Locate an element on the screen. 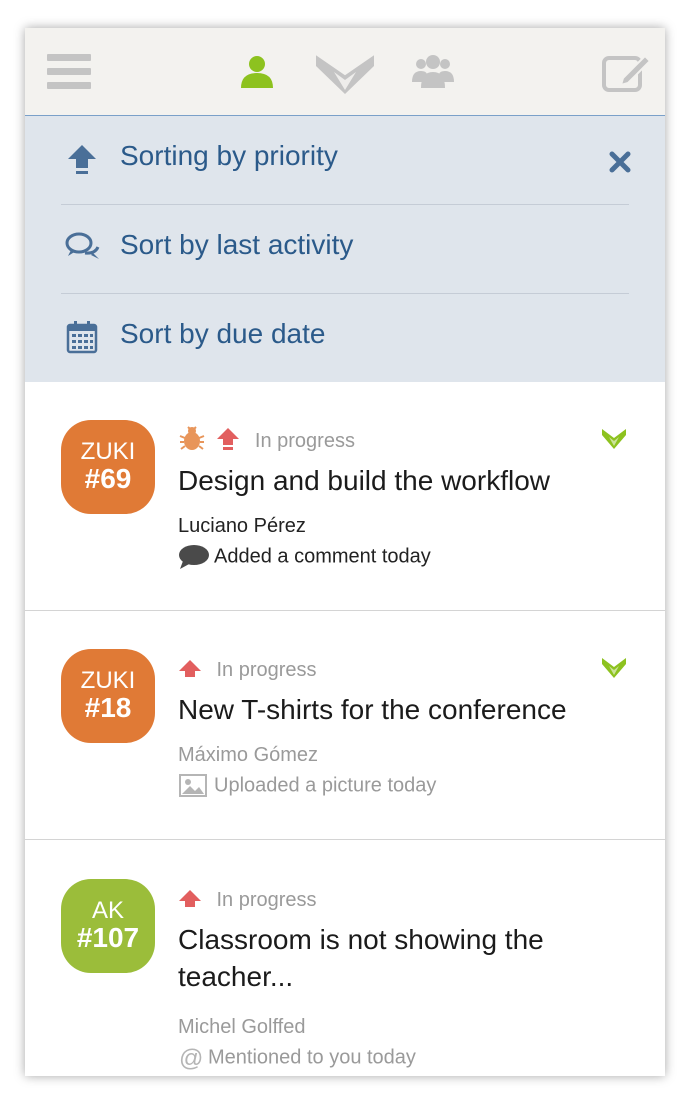 The image size is (690, 1102). project-badge: ZUKI #69 is located at coordinates (108, 467).